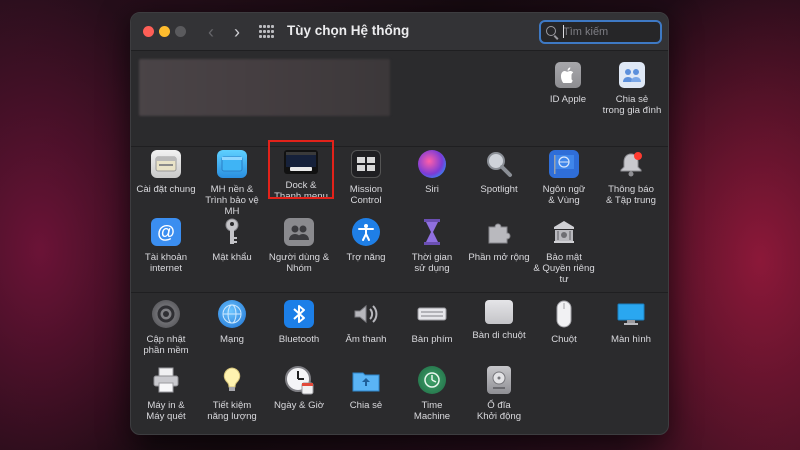 The width and height of the screenshot is (800, 450). Describe the element at coordinates (499, 380) in the screenshot. I see `startup-disk-icon` at that location.